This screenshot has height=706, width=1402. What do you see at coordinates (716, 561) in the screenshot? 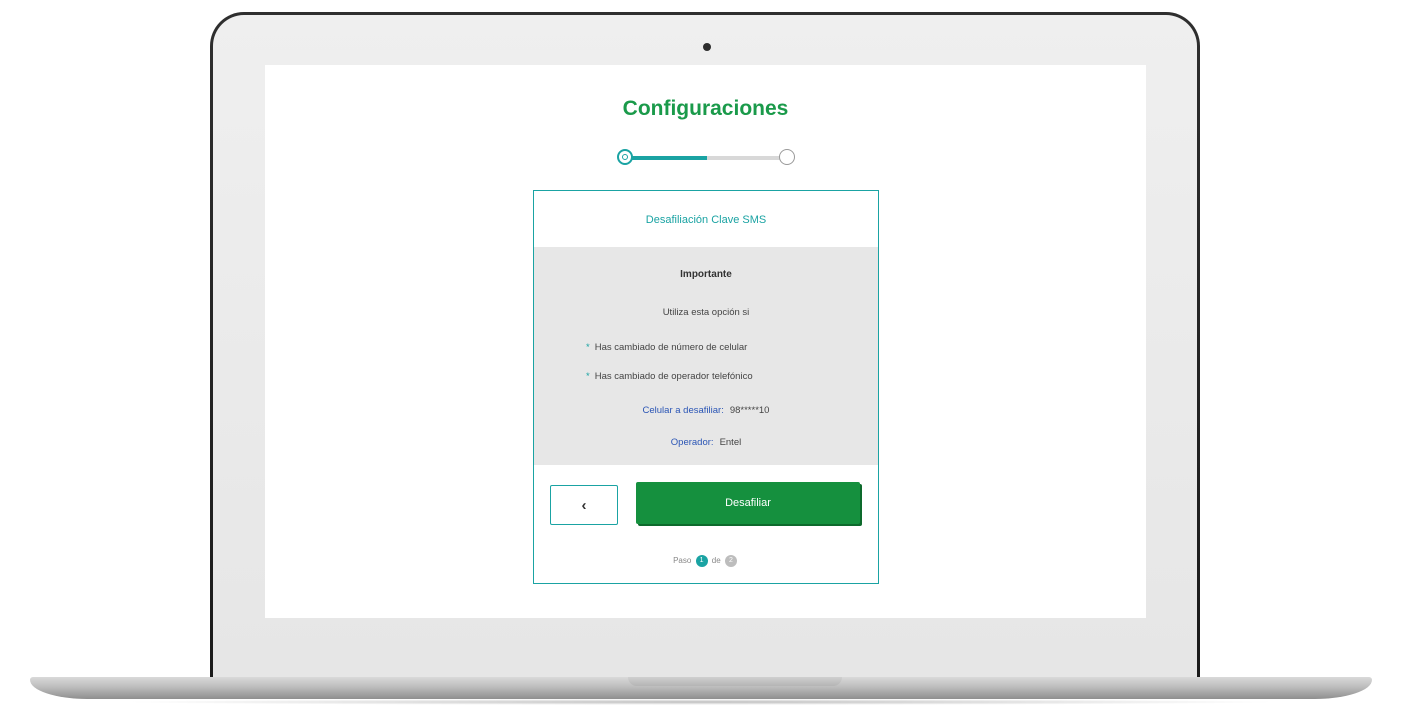
I see `step-separator: de` at bounding box center [716, 561].